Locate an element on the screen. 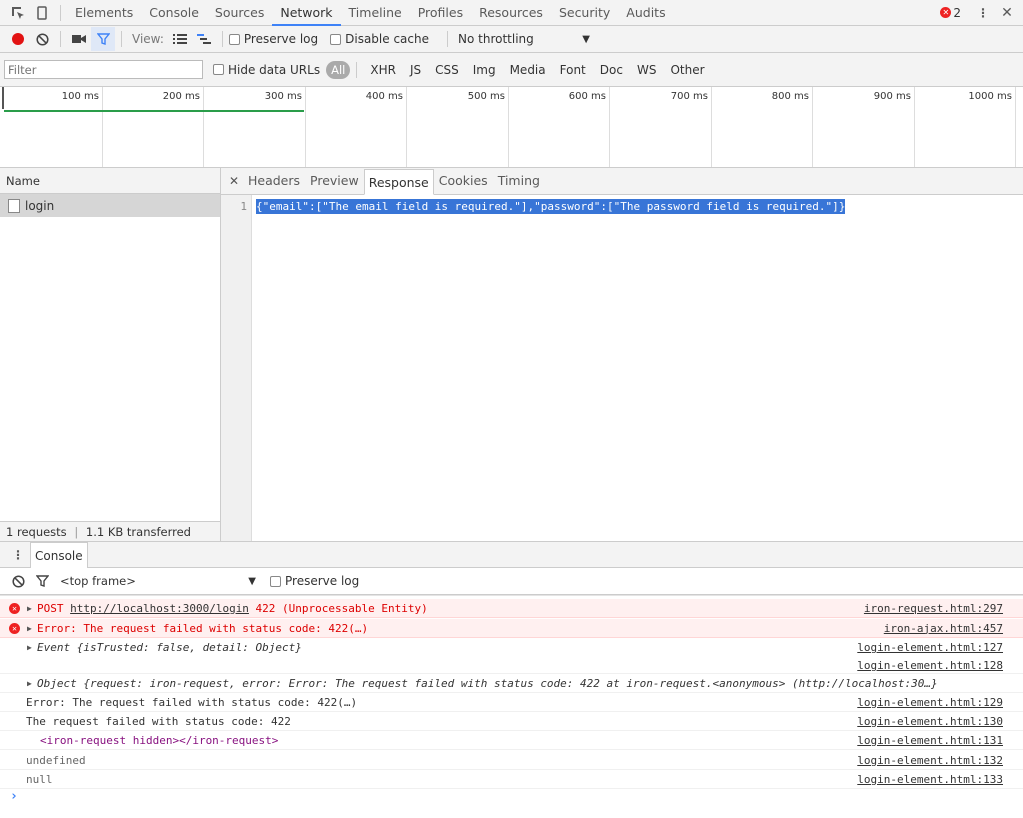  timeline-tick-label: 900 ms is located at coordinates (892, 96).